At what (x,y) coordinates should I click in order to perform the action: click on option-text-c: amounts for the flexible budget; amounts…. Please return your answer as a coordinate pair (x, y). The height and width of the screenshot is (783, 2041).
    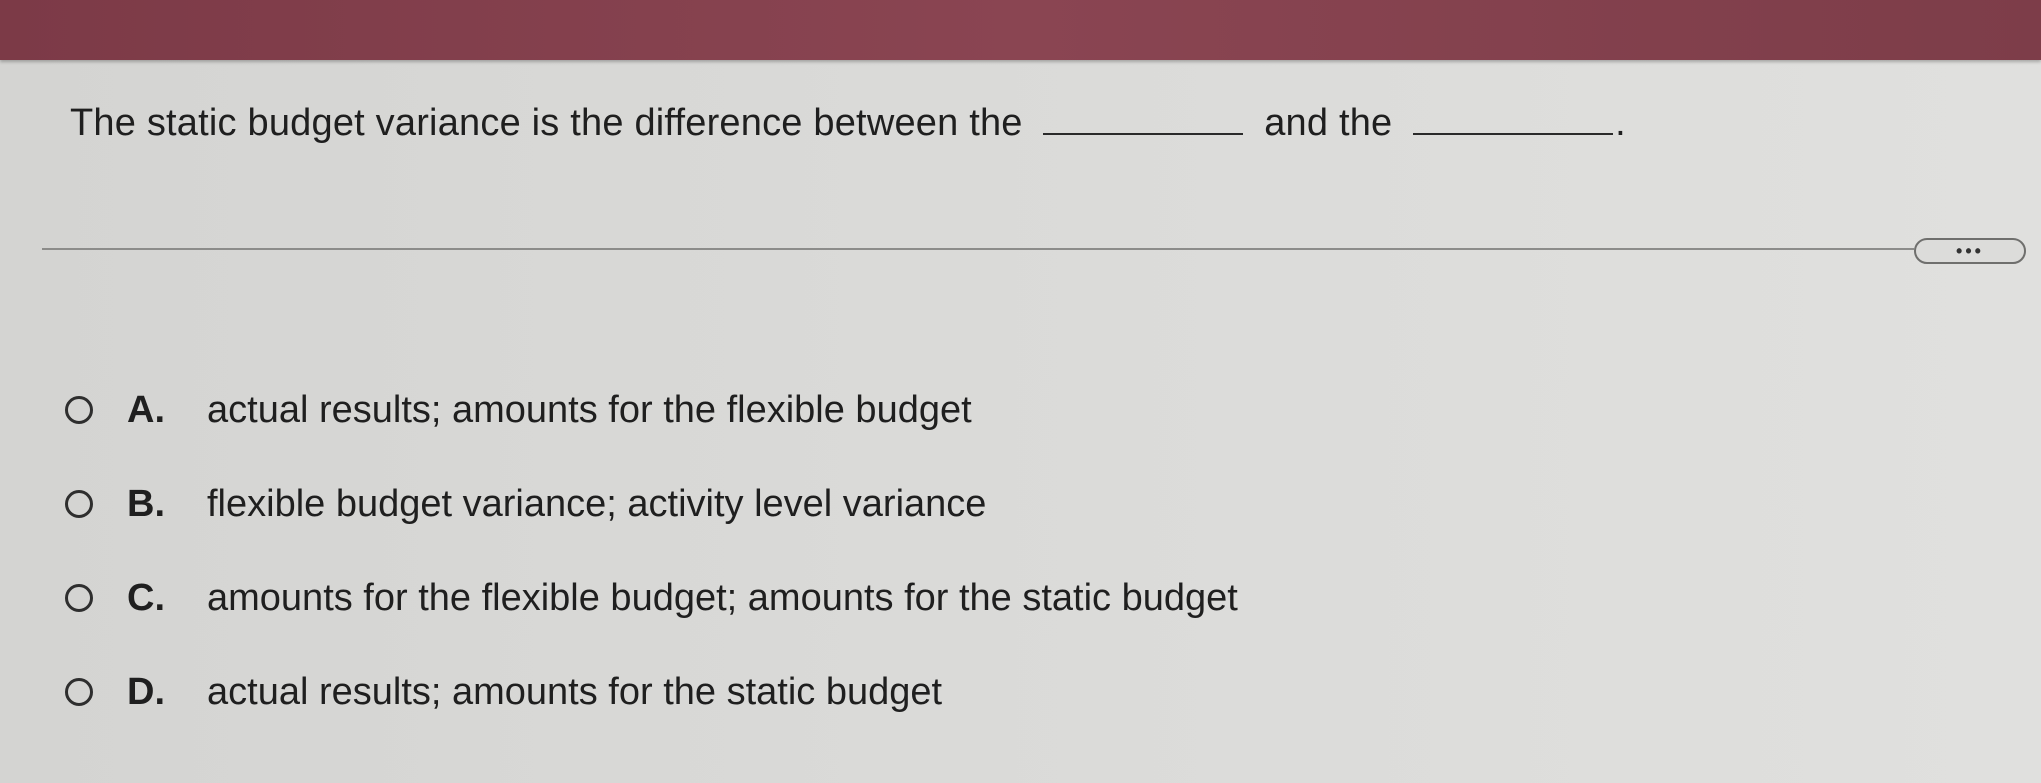
    Looking at the image, I should click on (722, 597).